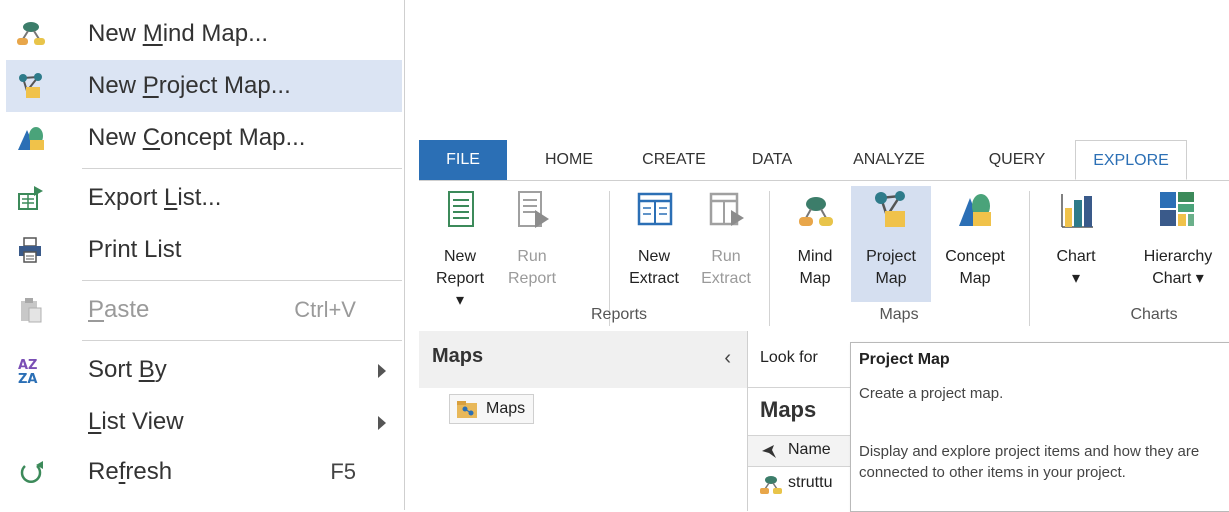 The height and width of the screenshot is (512, 1229). Describe the element at coordinates (343, 471) in the screenshot. I see `menu-item-shortcut: F5` at that location.